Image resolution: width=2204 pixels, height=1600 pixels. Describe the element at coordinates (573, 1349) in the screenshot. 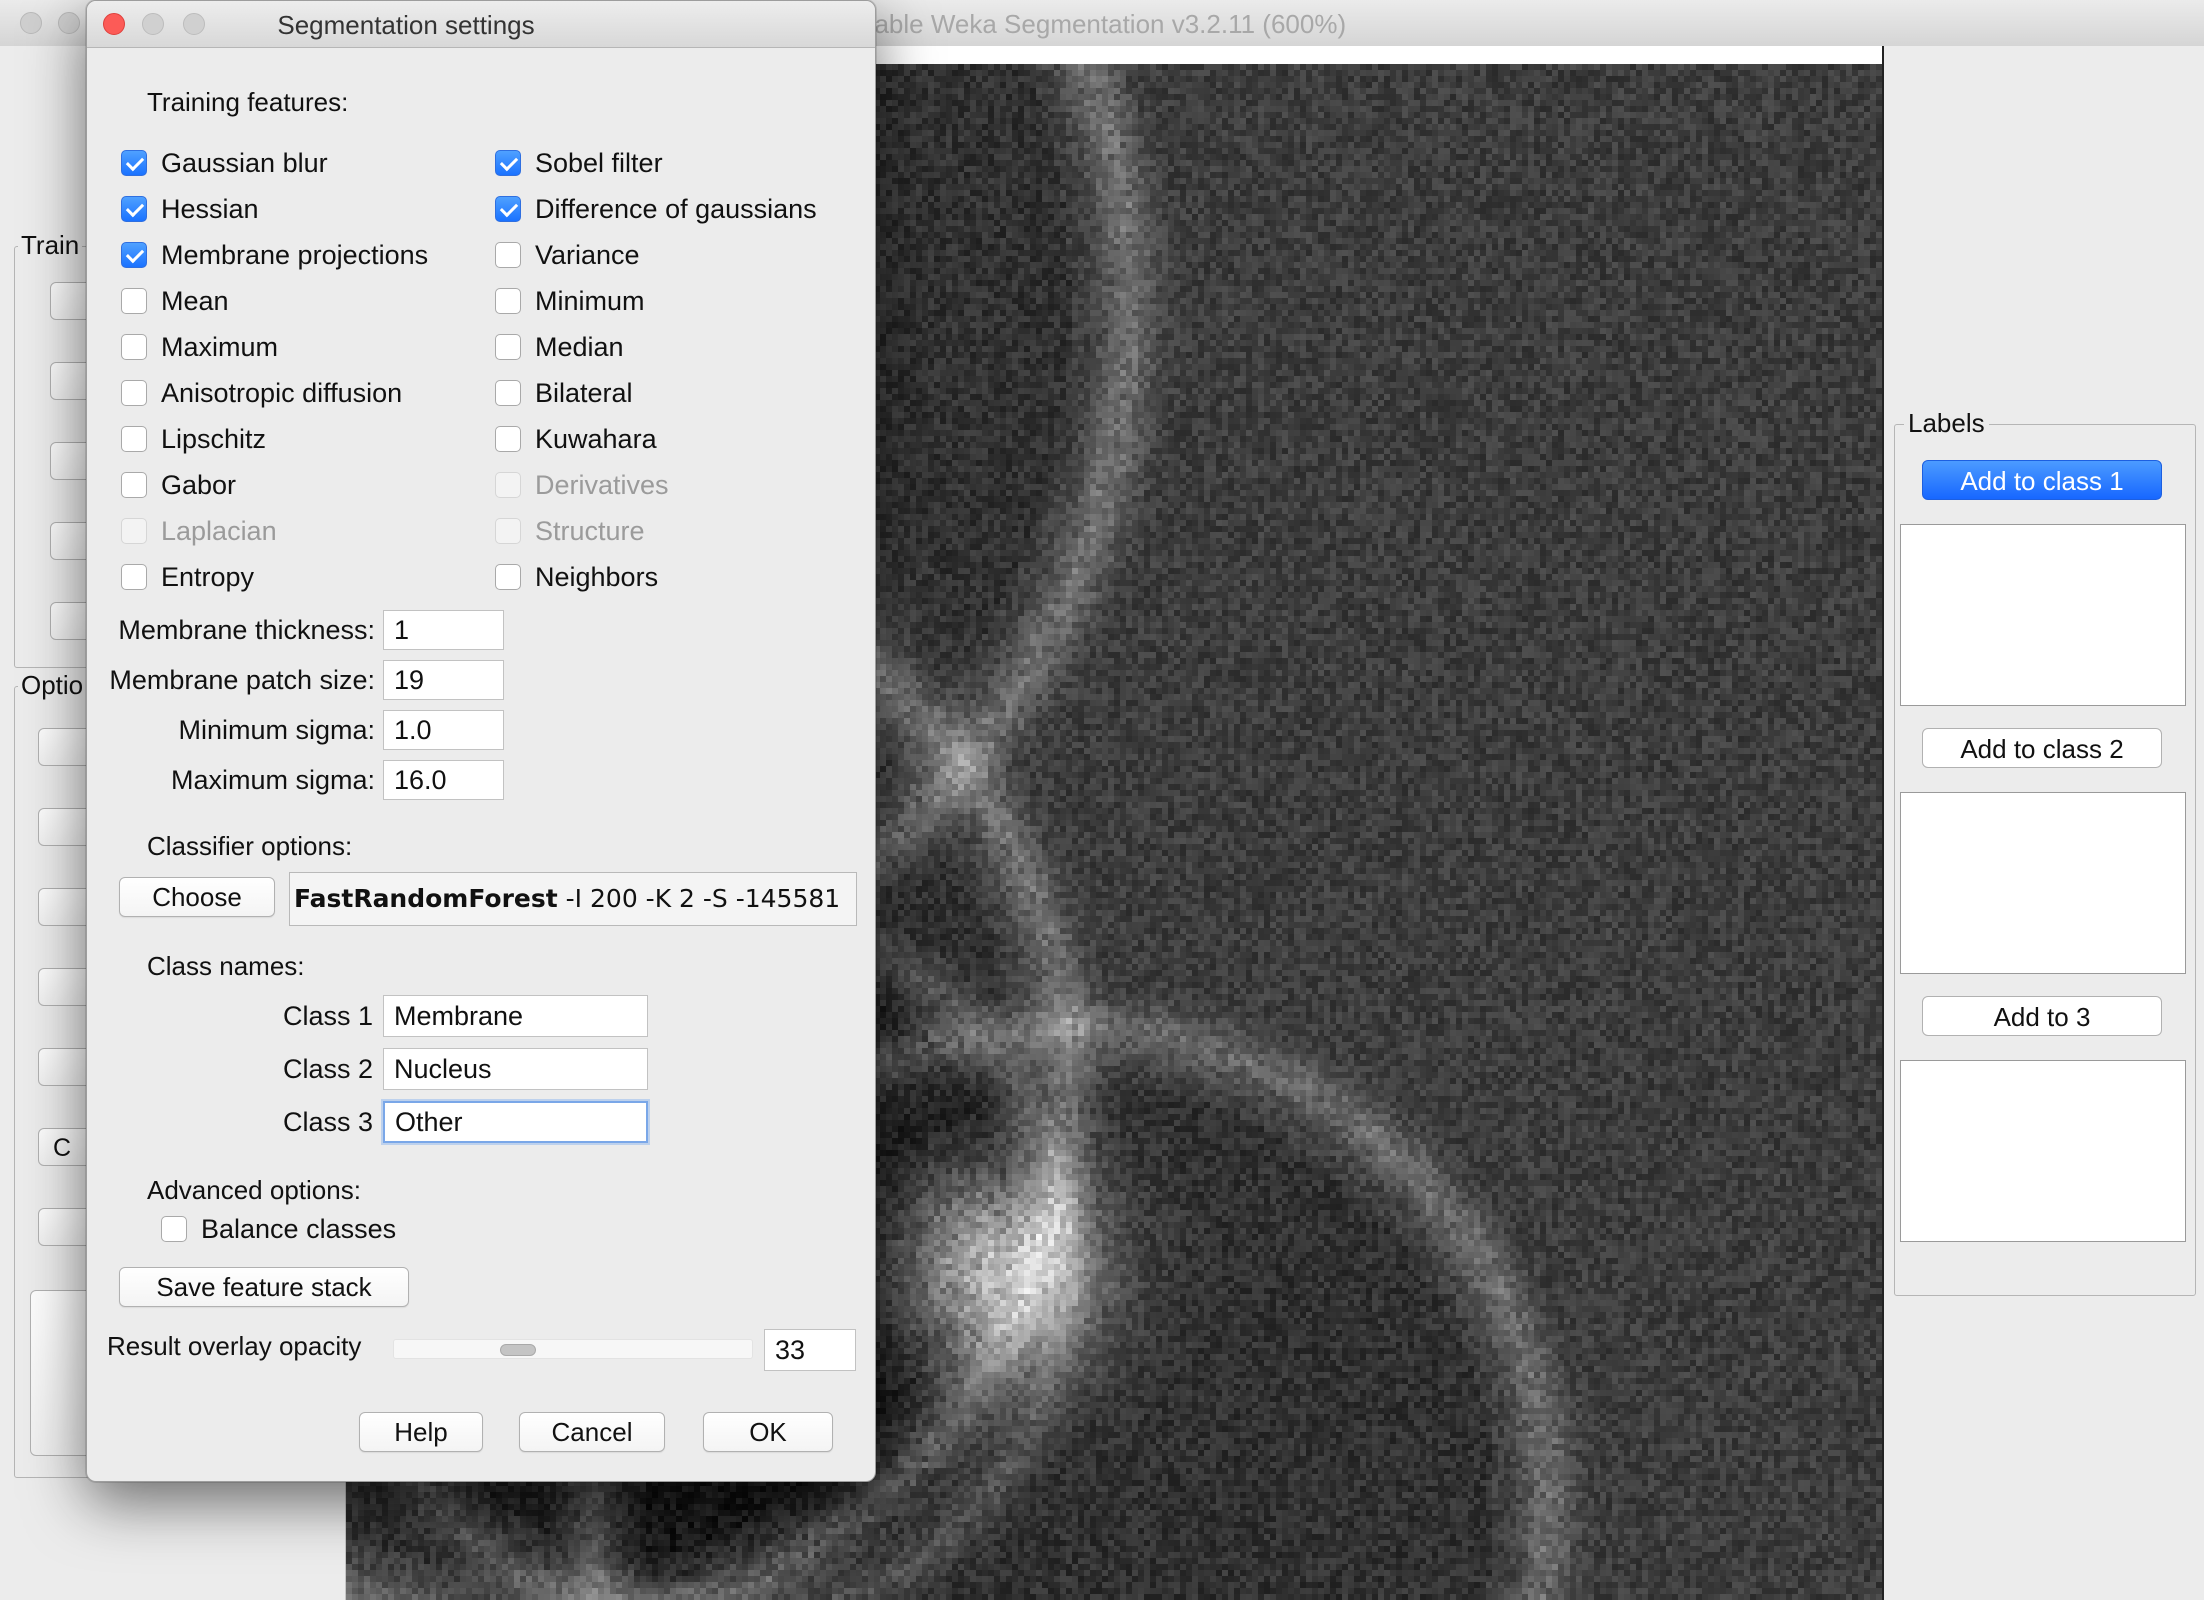

I see `opacity-slider` at that location.